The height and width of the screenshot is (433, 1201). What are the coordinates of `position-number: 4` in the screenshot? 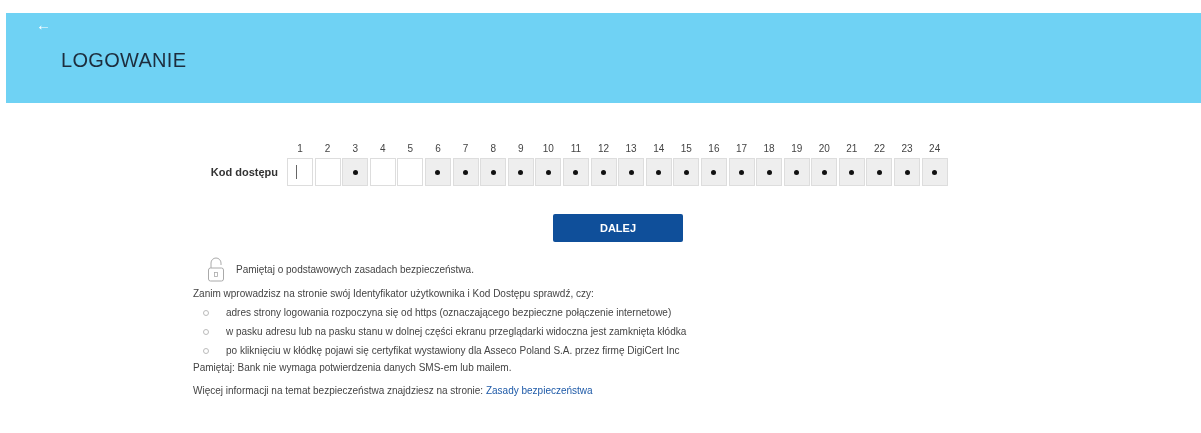 It's located at (383, 148).